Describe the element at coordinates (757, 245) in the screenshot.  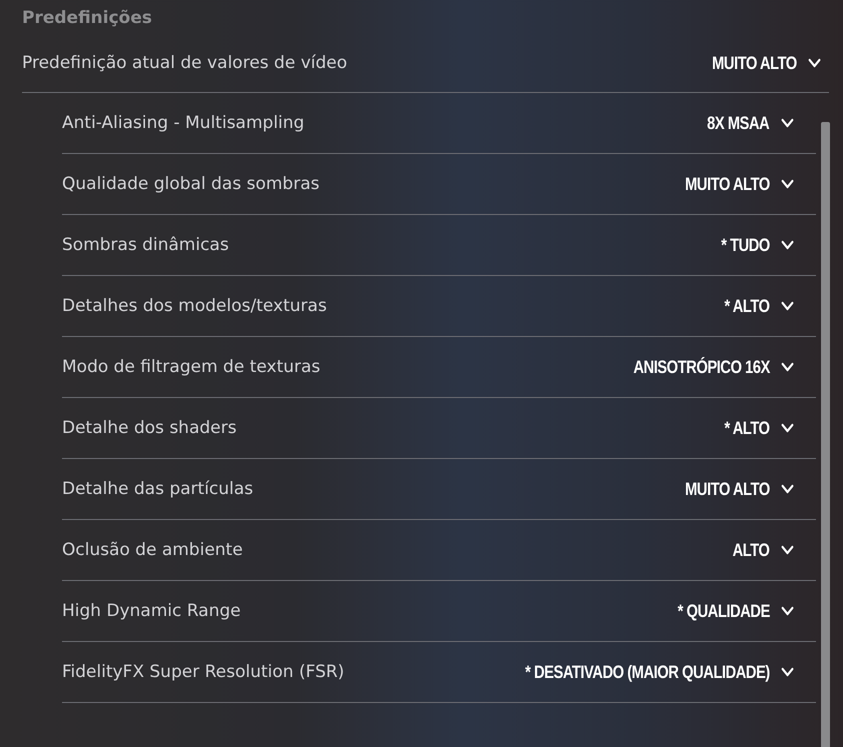
I see `value-dropdown: * TUDO` at that location.